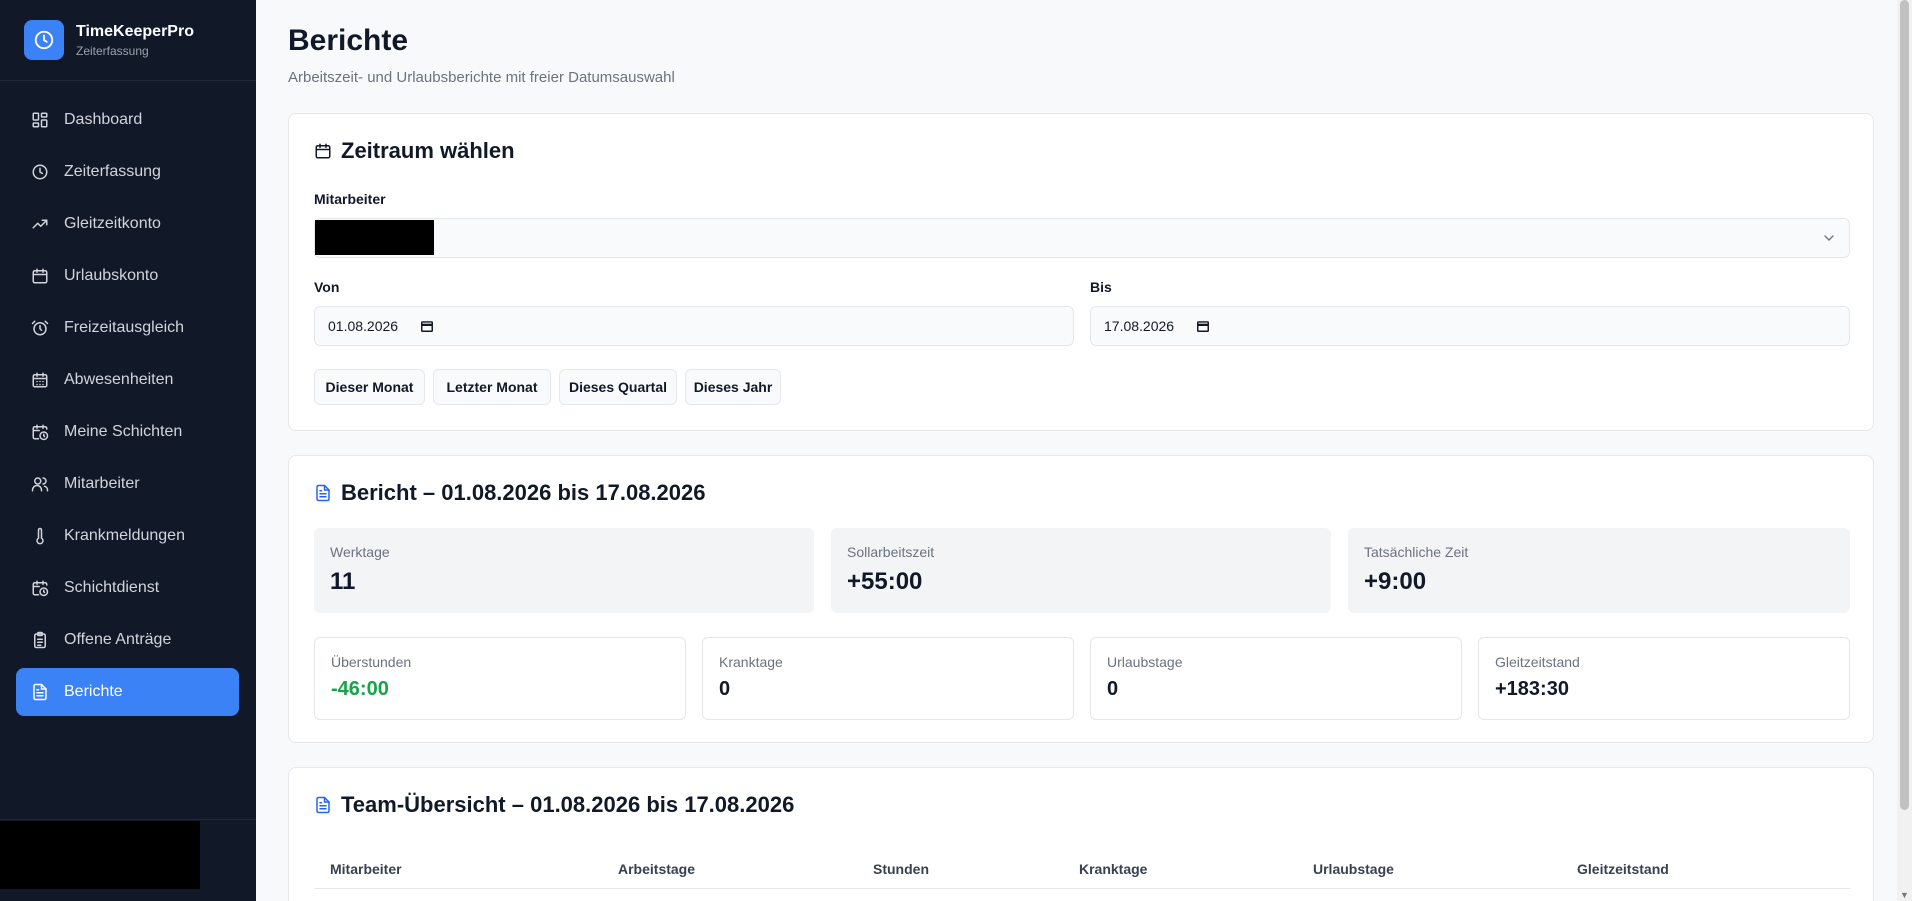 The width and height of the screenshot is (1912, 901). Describe the element at coordinates (112, 223) in the screenshot. I see `sidebar-item-label: Gleitzeitkonto` at that location.